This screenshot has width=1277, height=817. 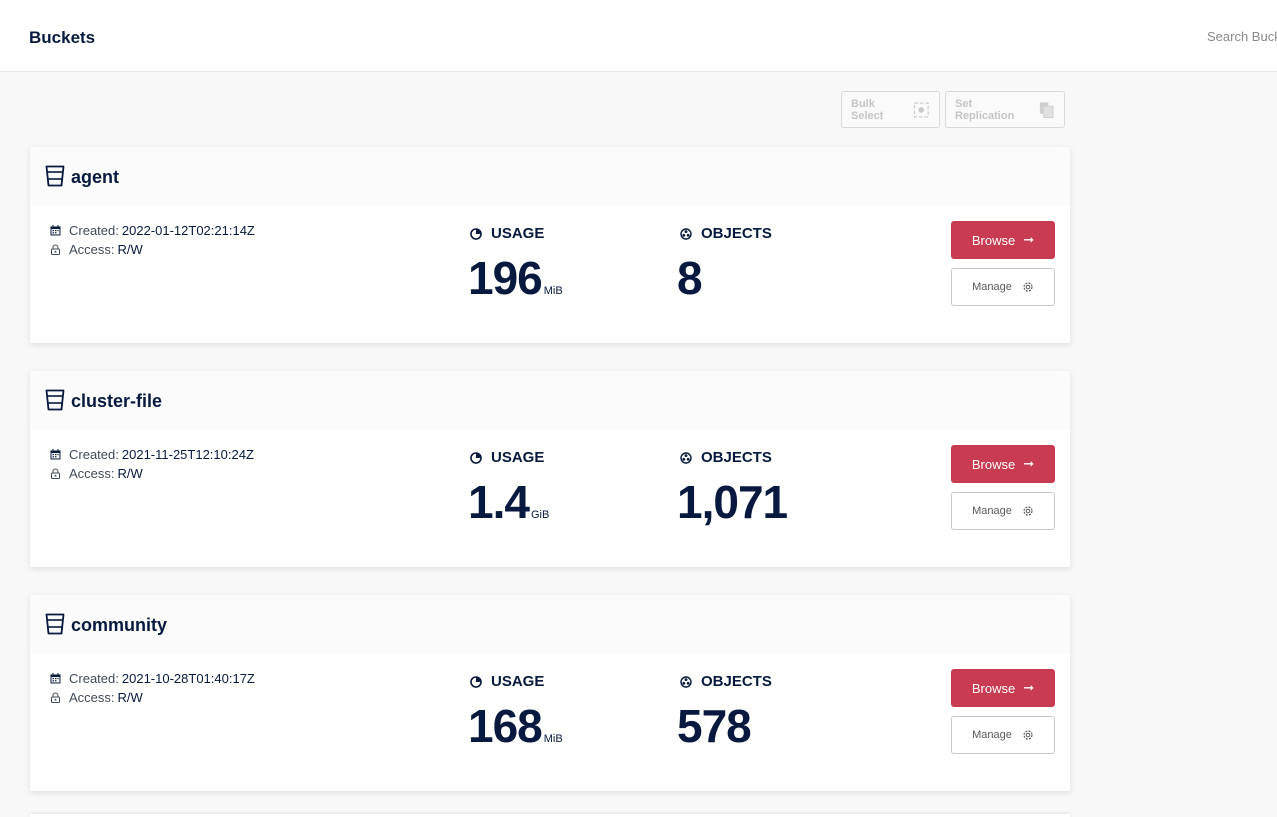 What do you see at coordinates (505, 278) in the screenshot?
I see `usage-value: 196` at bounding box center [505, 278].